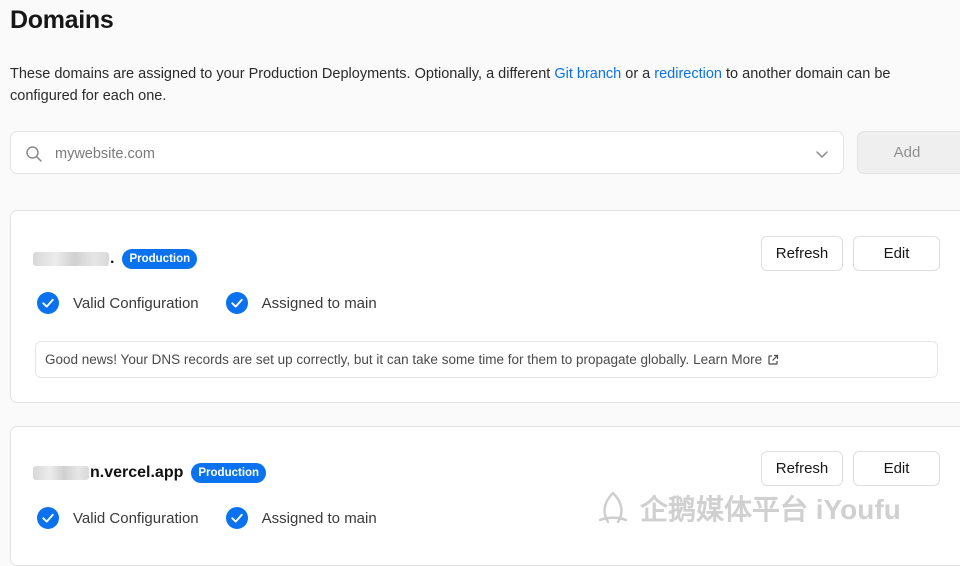 This screenshot has width=960, height=566. What do you see at coordinates (587, 74) in the screenshot?
I see `git-branch-link: Git branch` at bounding box center [587, 74].